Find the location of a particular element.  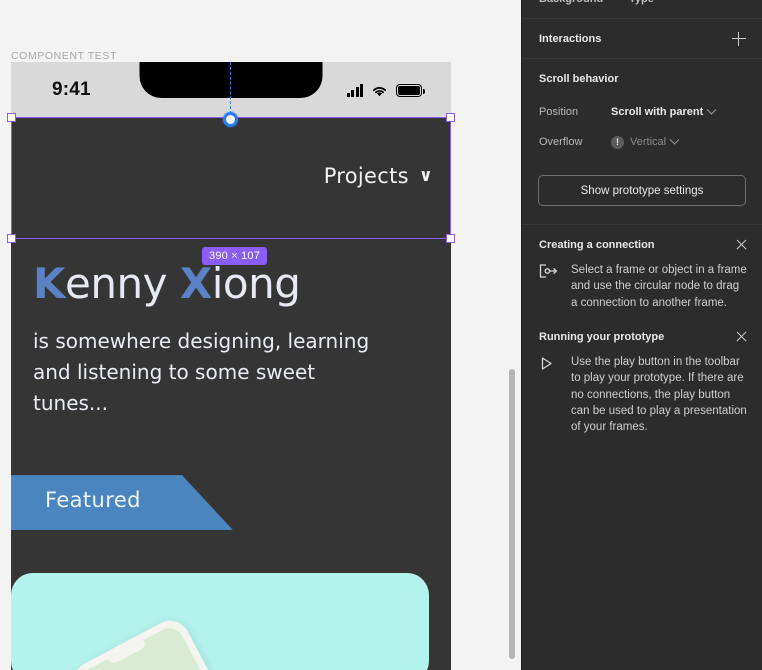

hero-name-k: K is located at coordinates (49, 283).